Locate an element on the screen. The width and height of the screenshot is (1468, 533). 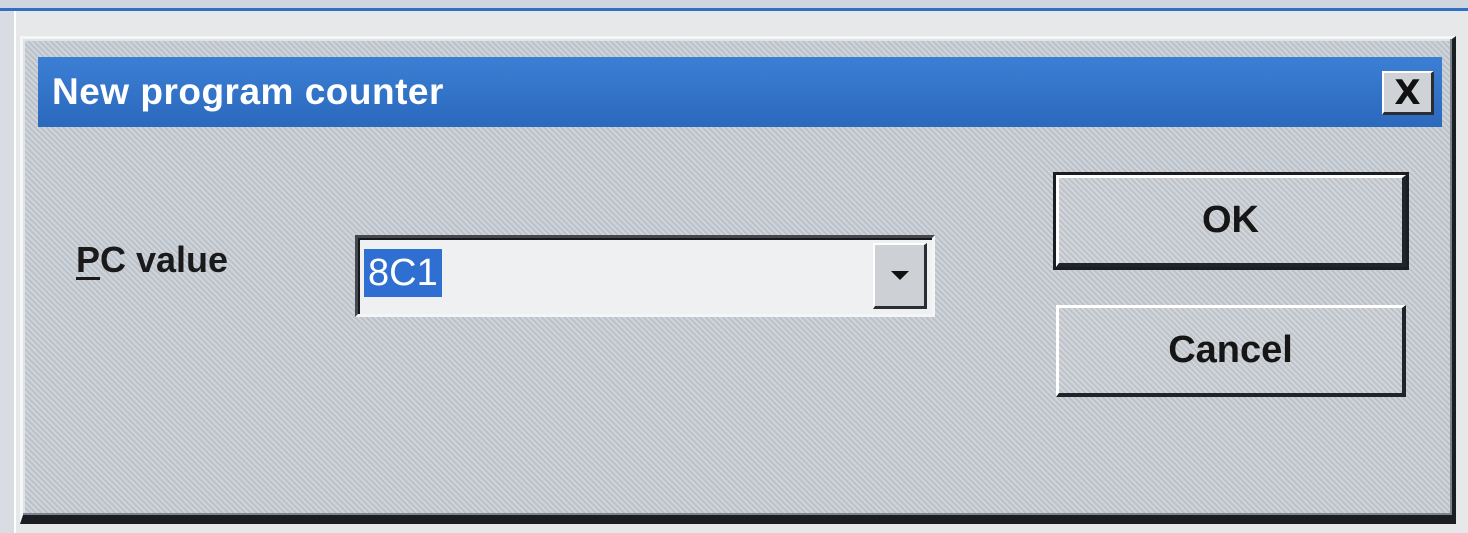
dropdown-button is located at coordinates (900, 276).